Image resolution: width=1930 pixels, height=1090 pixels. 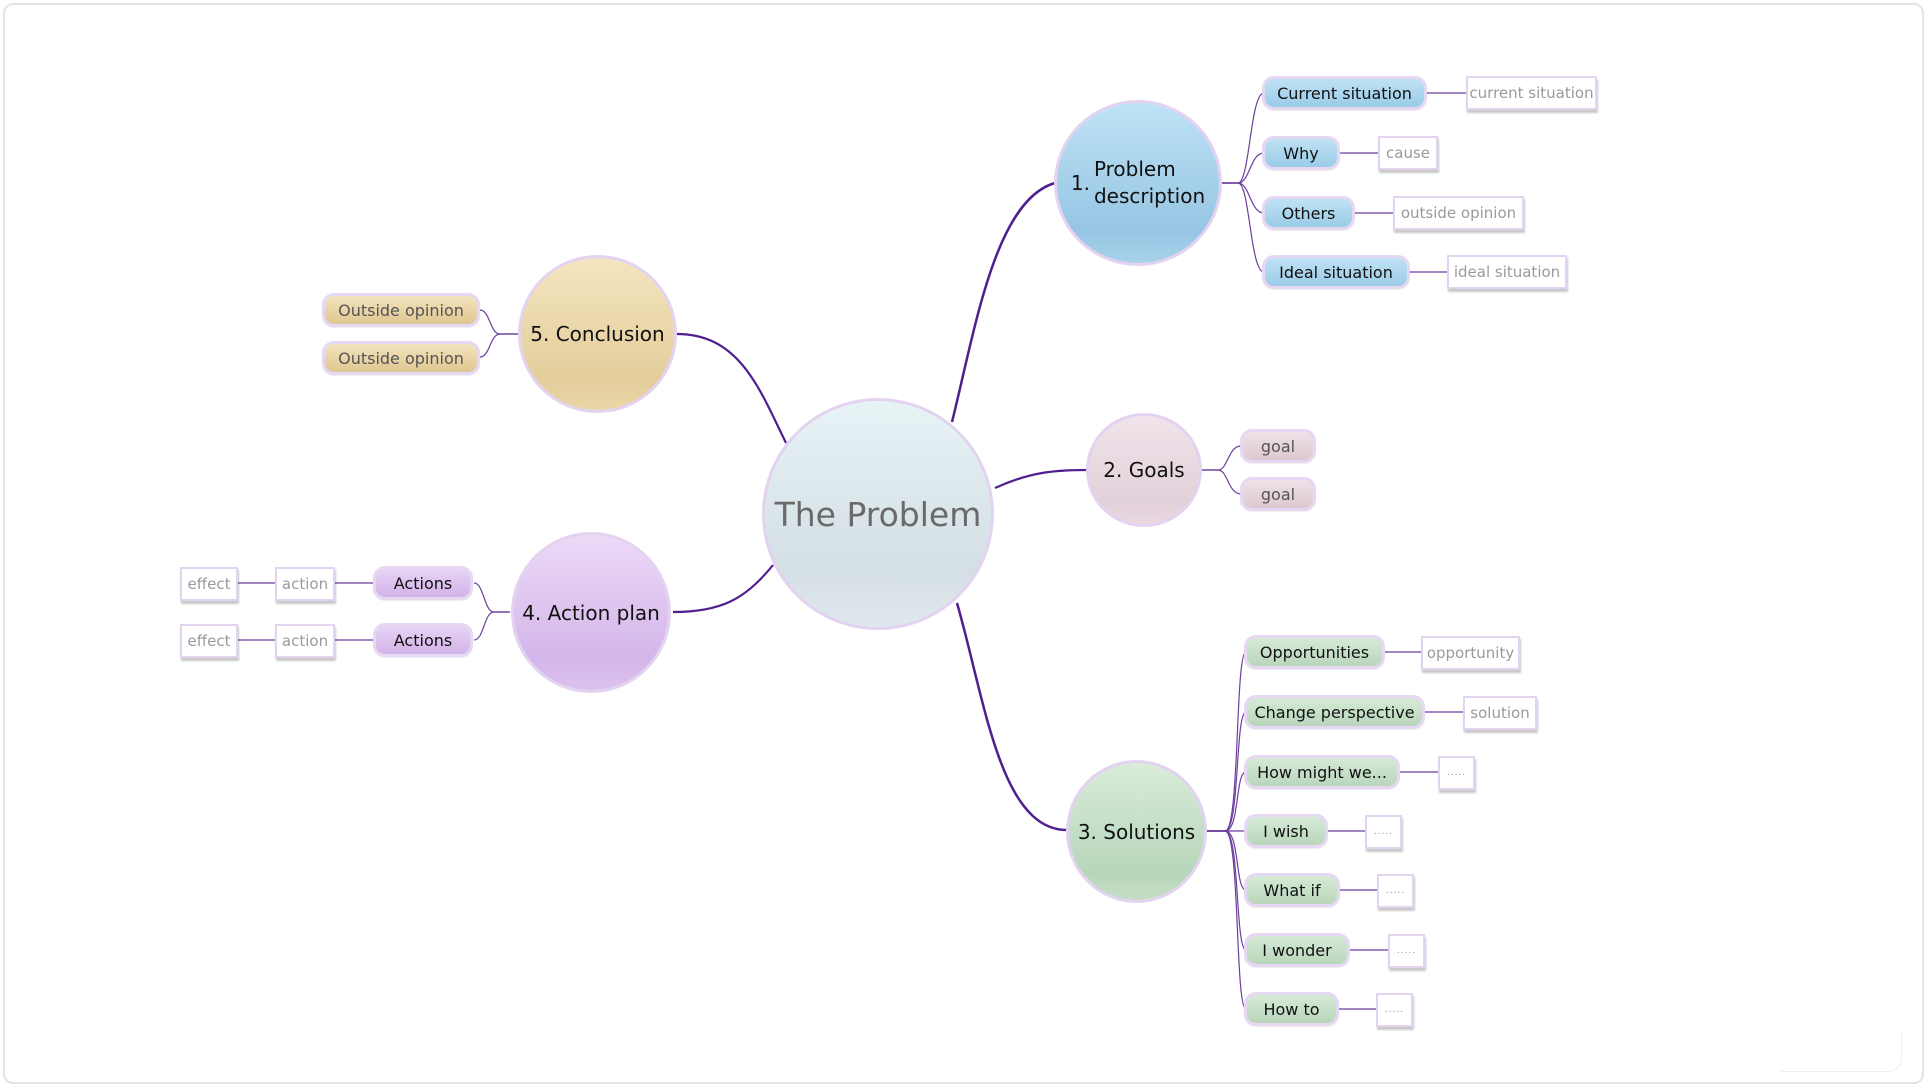 I want to click on detail-current-situation: current situation, so click(x=1531, y=93).